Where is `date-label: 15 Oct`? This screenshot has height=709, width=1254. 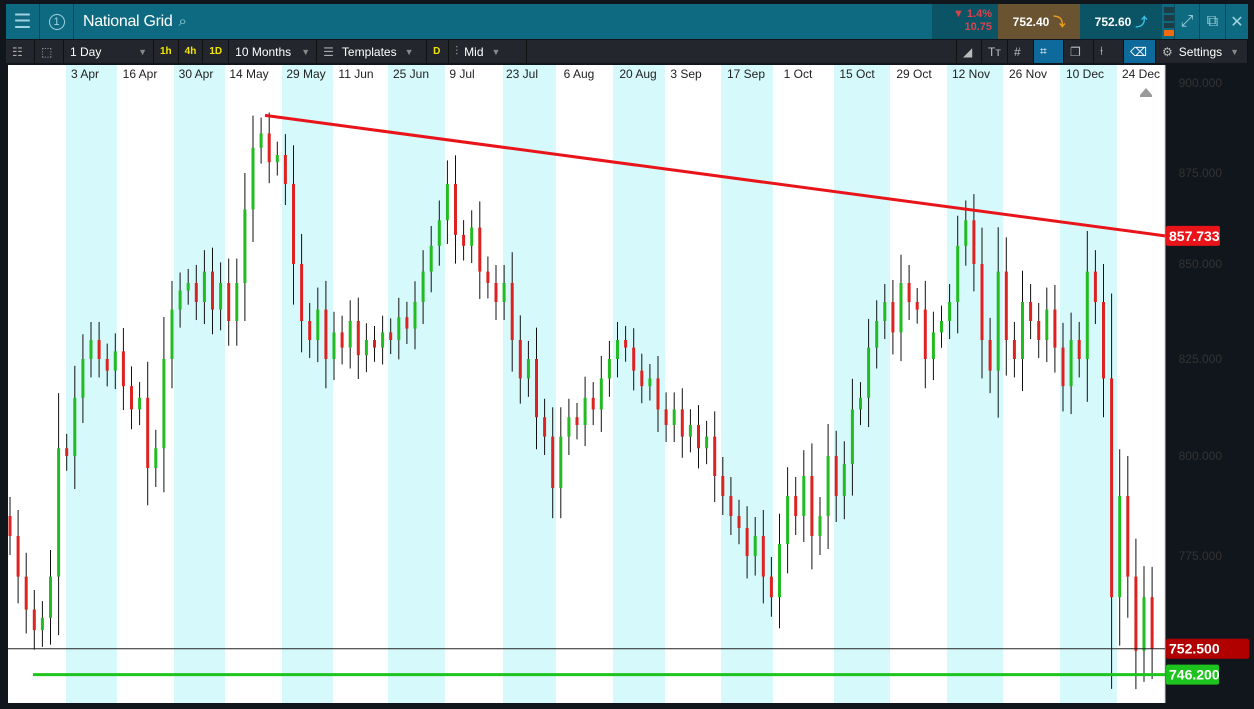 date-label: 15 Oct is located at coordinates (857, 74).